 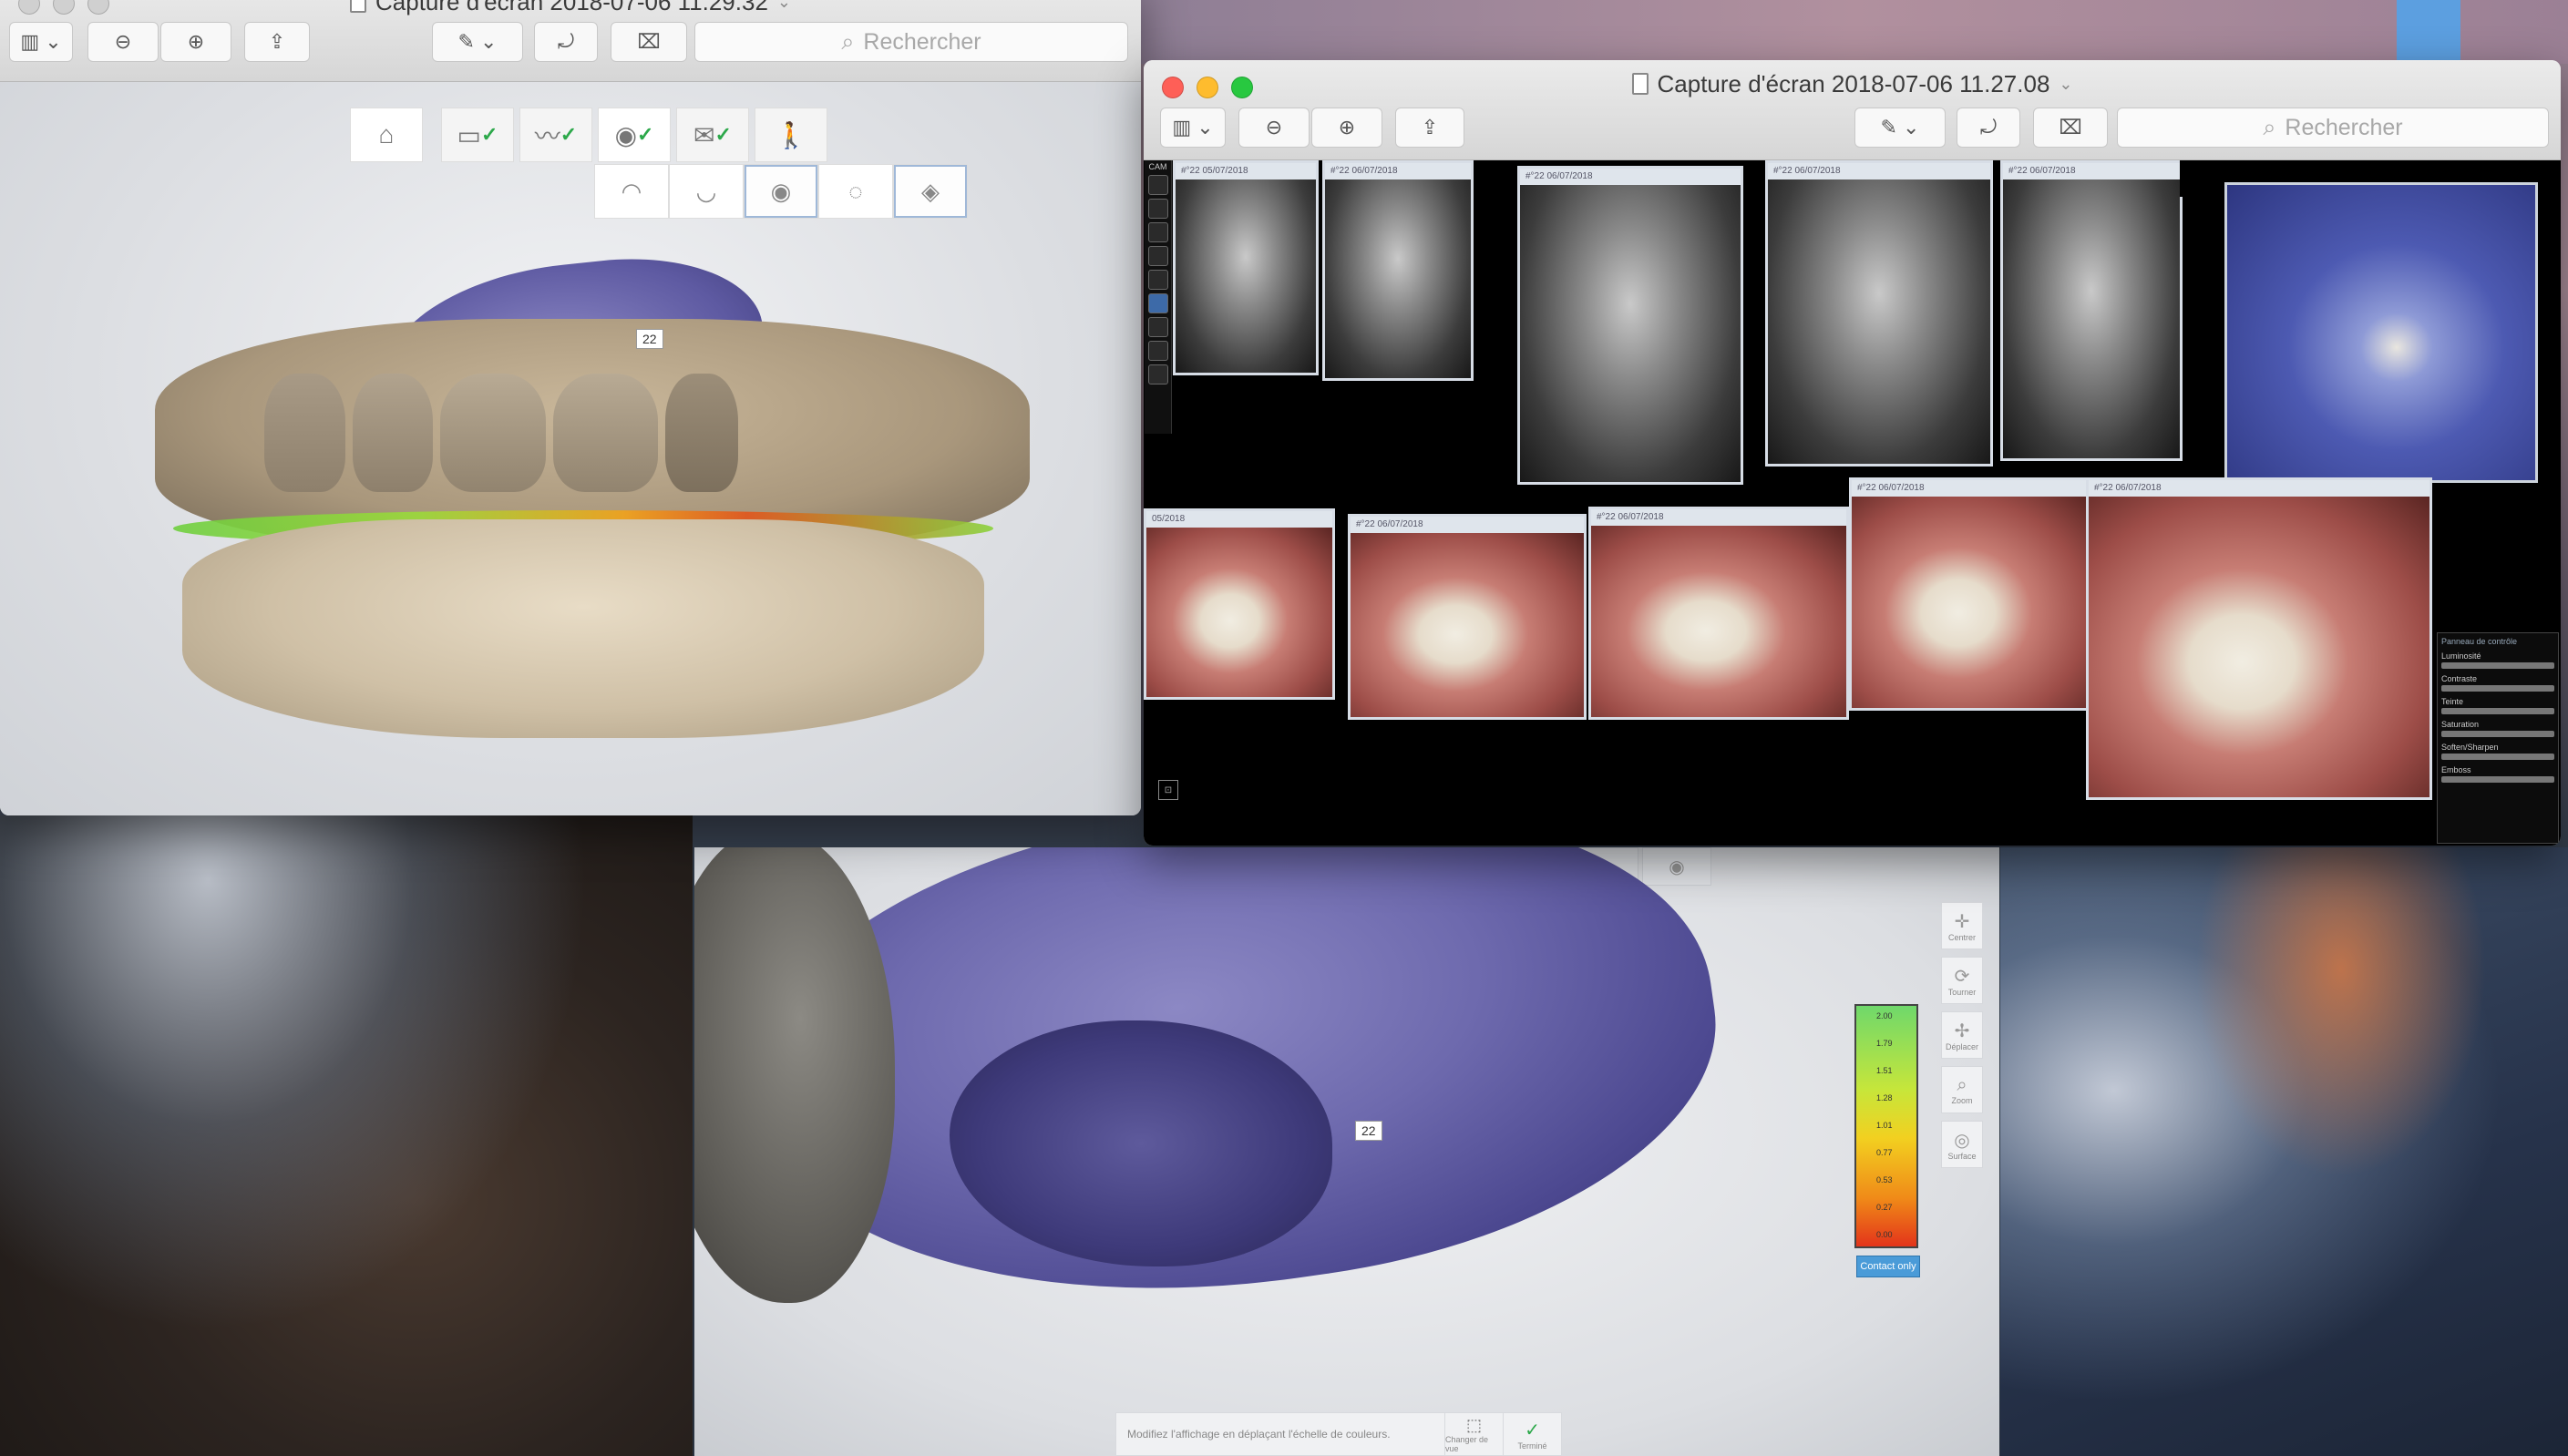 What do you see at coordinates (1158, 327) in the screenshot?
I see `crop-icon` at bounding box center [1158, 327].